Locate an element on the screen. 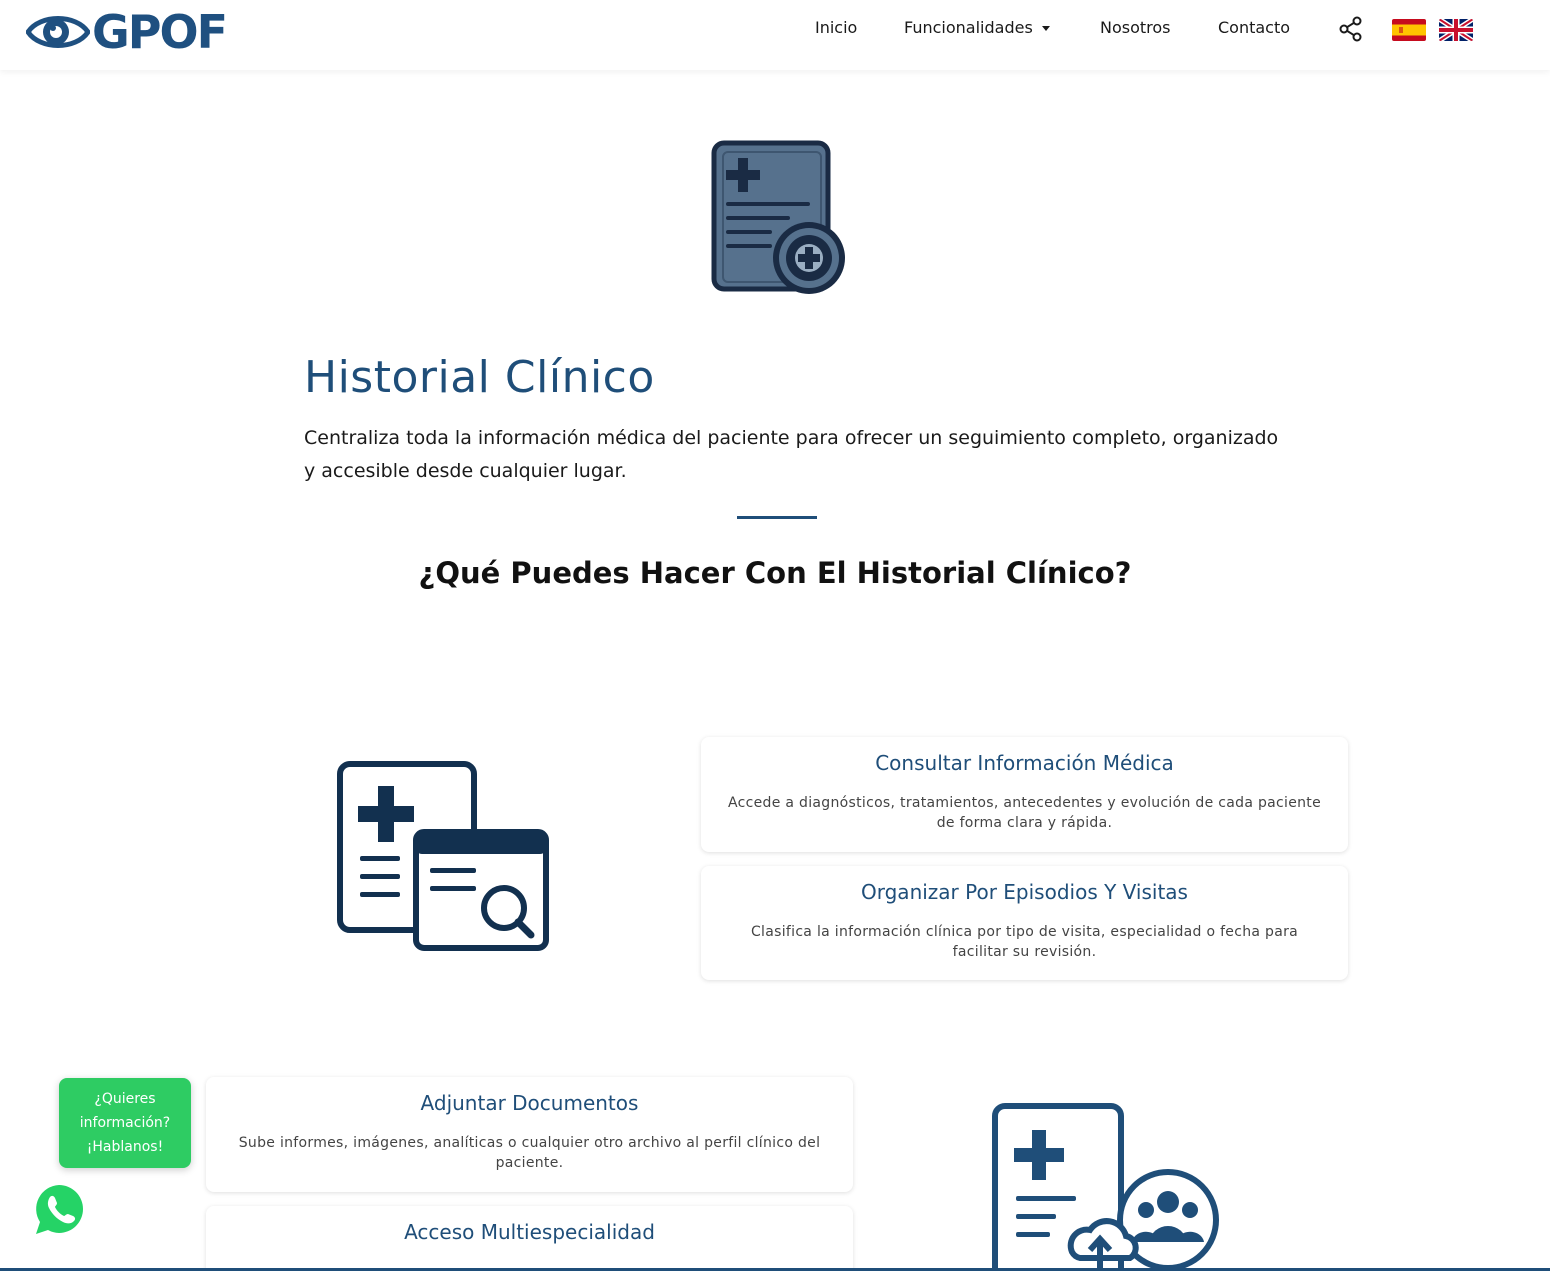  chat-bubble-line: ¡Hablanos! is located at coordinates (125, 1147).